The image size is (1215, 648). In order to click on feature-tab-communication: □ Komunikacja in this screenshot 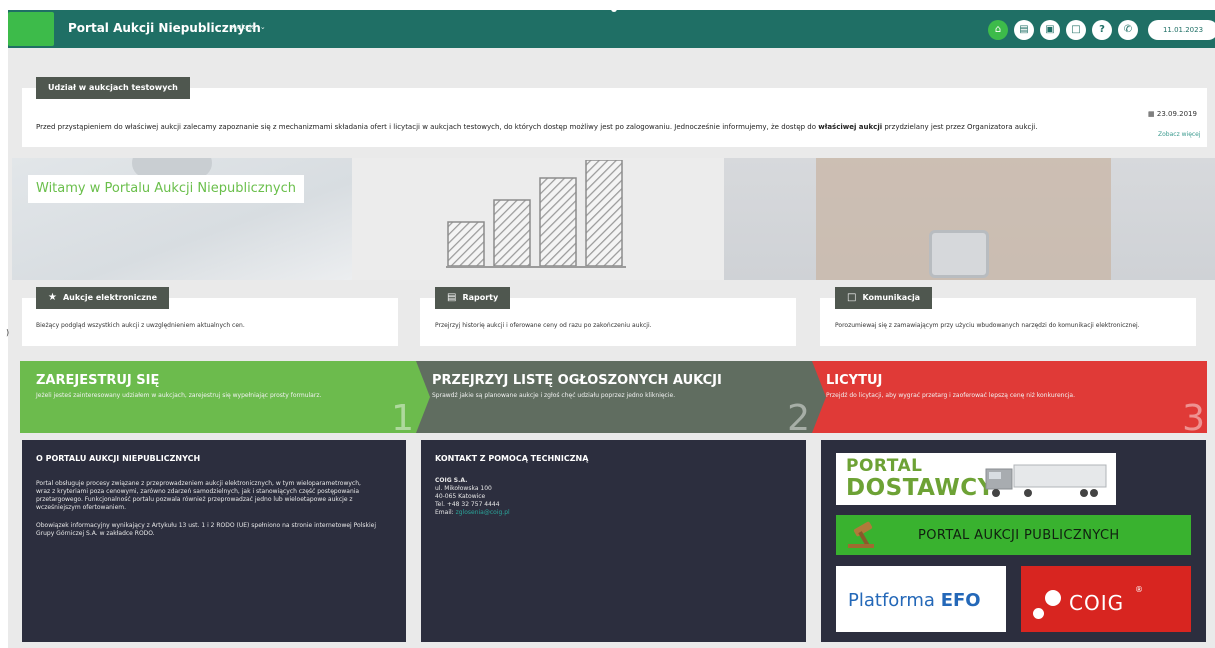, I will do `click(884, 298)`.